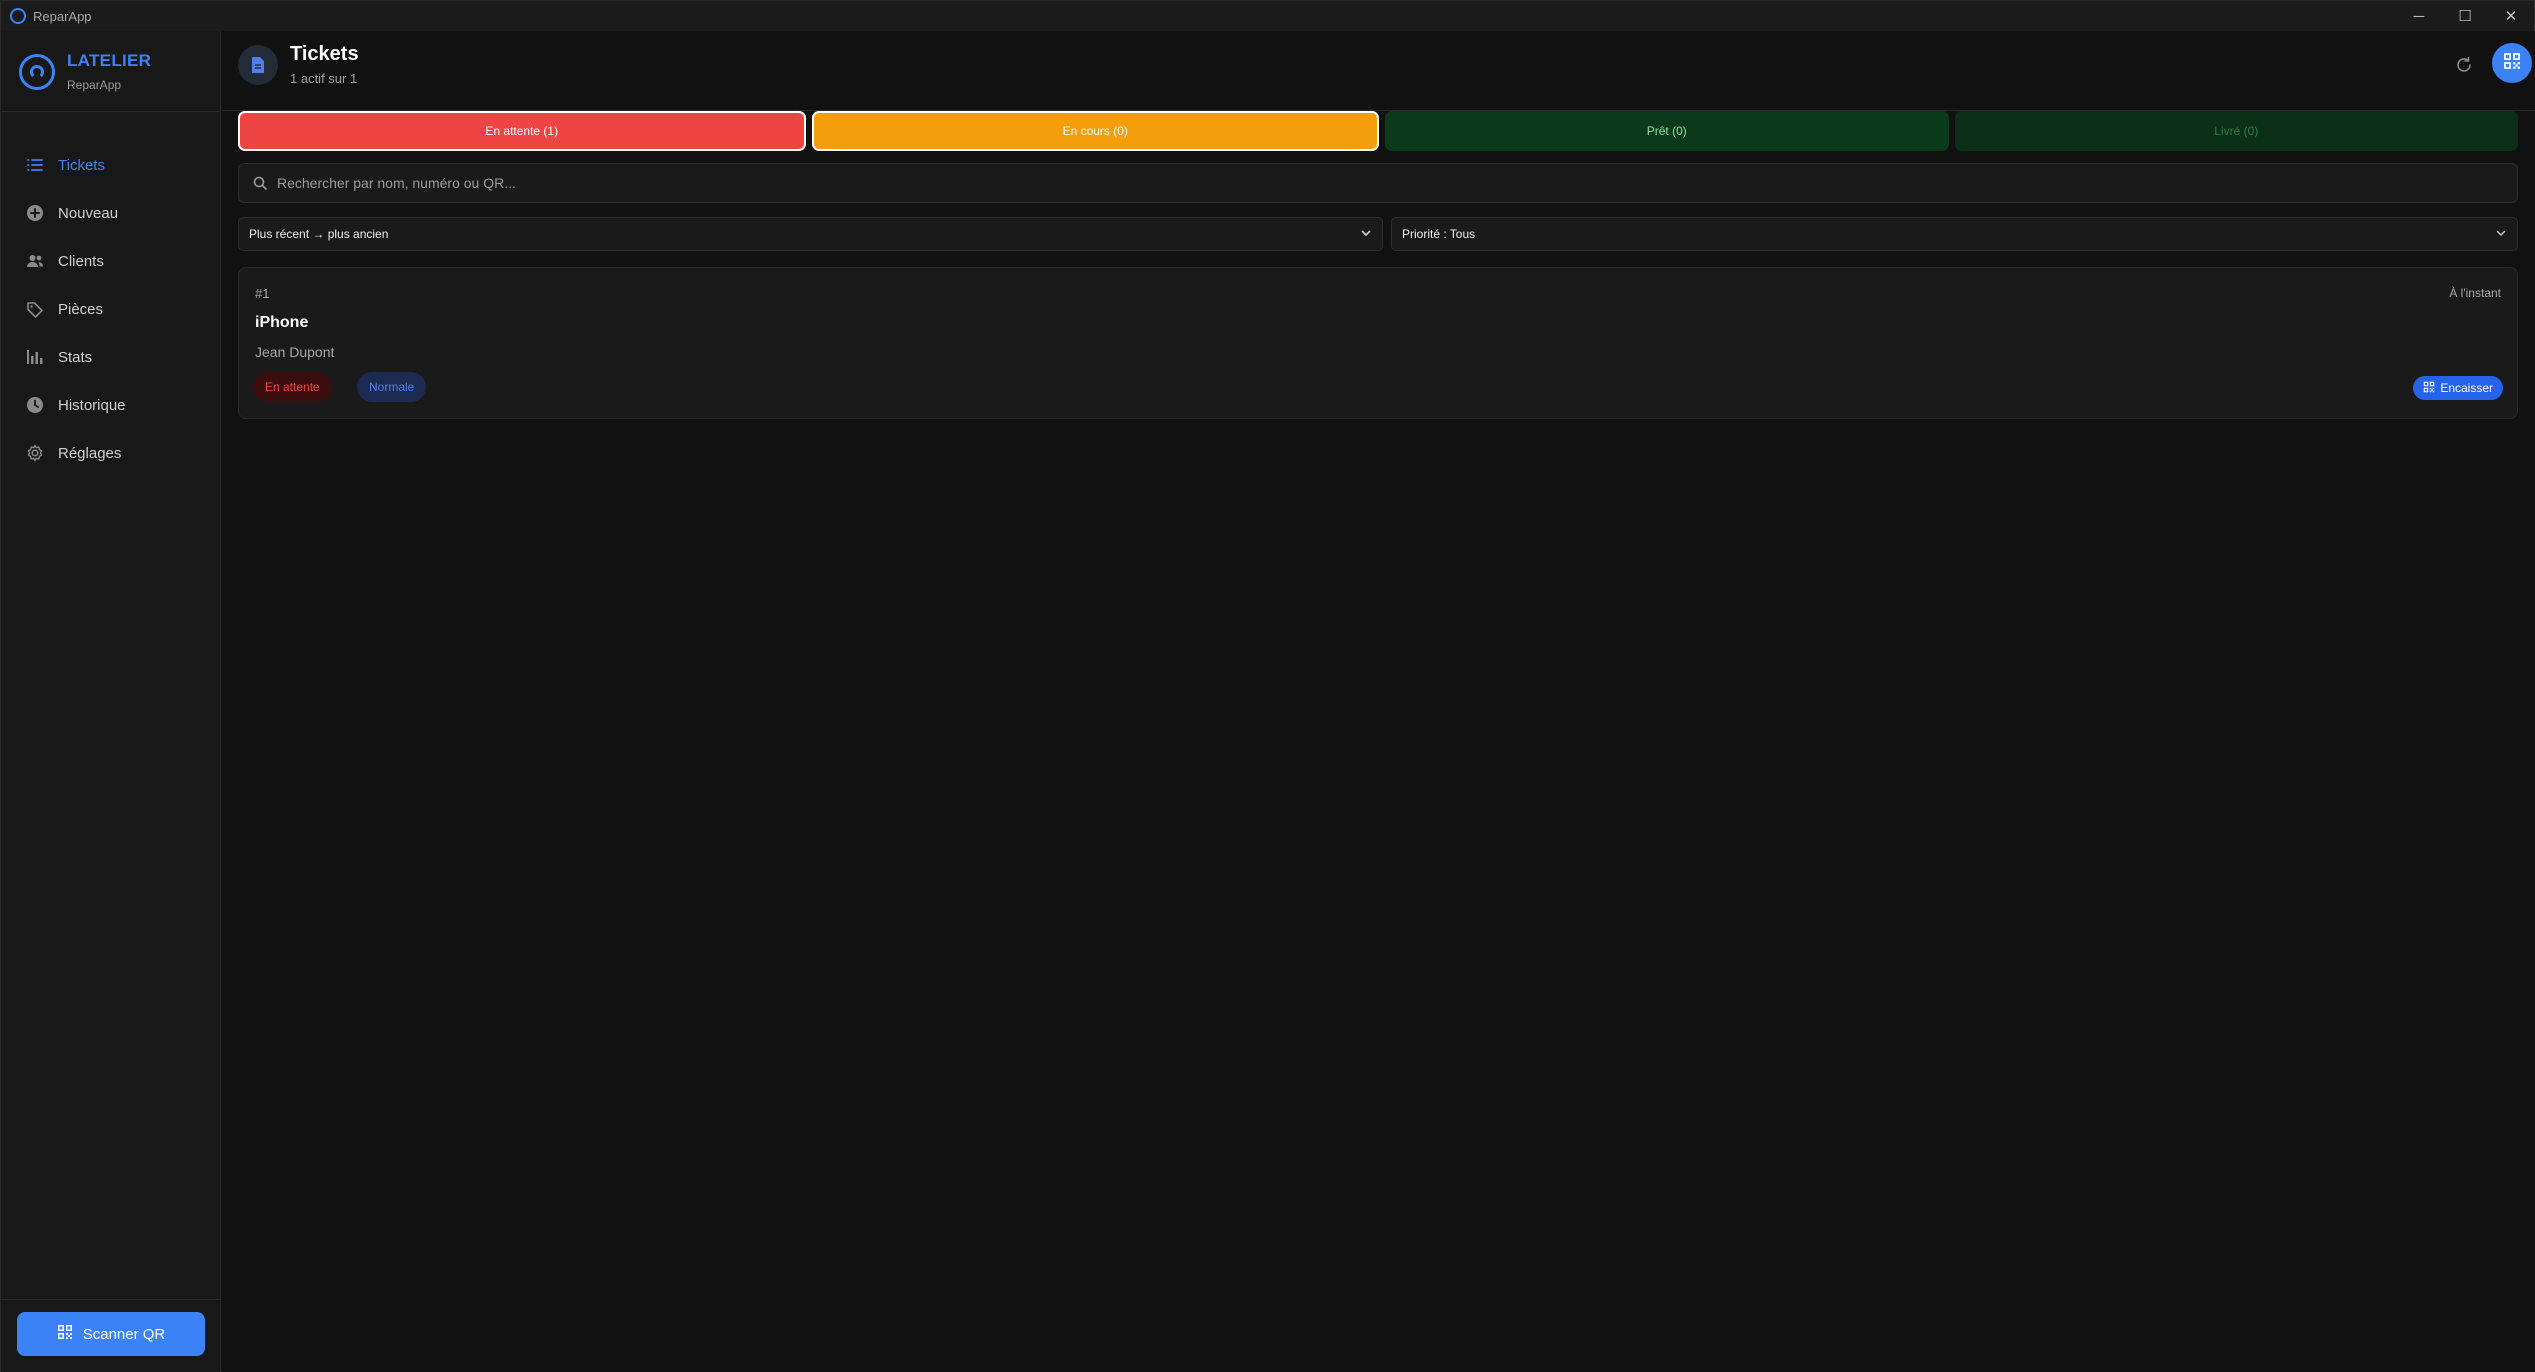  I want to click on page-header: Tickets 1 actif sur 1, so click(1378, 71).